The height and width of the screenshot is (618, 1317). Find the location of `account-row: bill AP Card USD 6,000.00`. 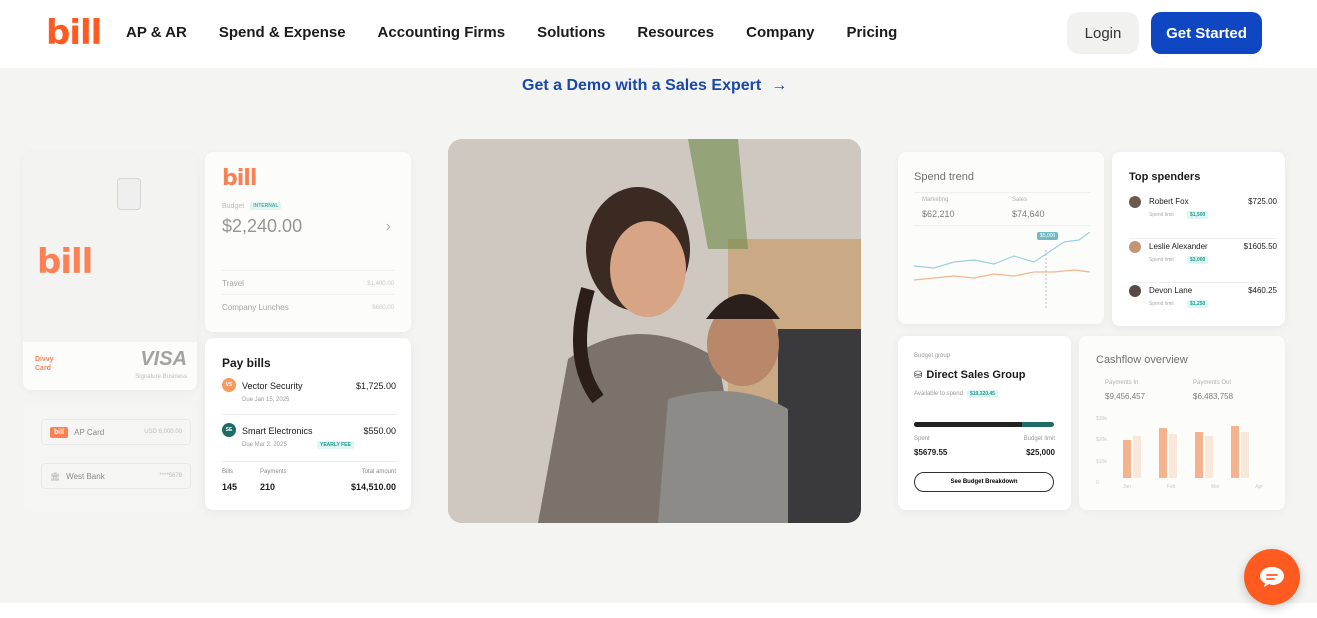

account-row: bill AP Card USD 6,000.00 is located at coordinates (116, 432).